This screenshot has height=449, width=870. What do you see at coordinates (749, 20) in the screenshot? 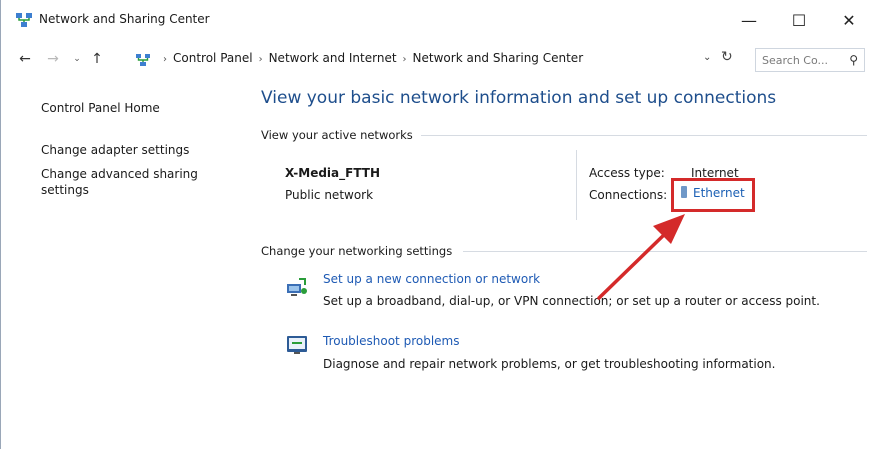
I see `minimize-button: —` at bounding box center [749, 20].